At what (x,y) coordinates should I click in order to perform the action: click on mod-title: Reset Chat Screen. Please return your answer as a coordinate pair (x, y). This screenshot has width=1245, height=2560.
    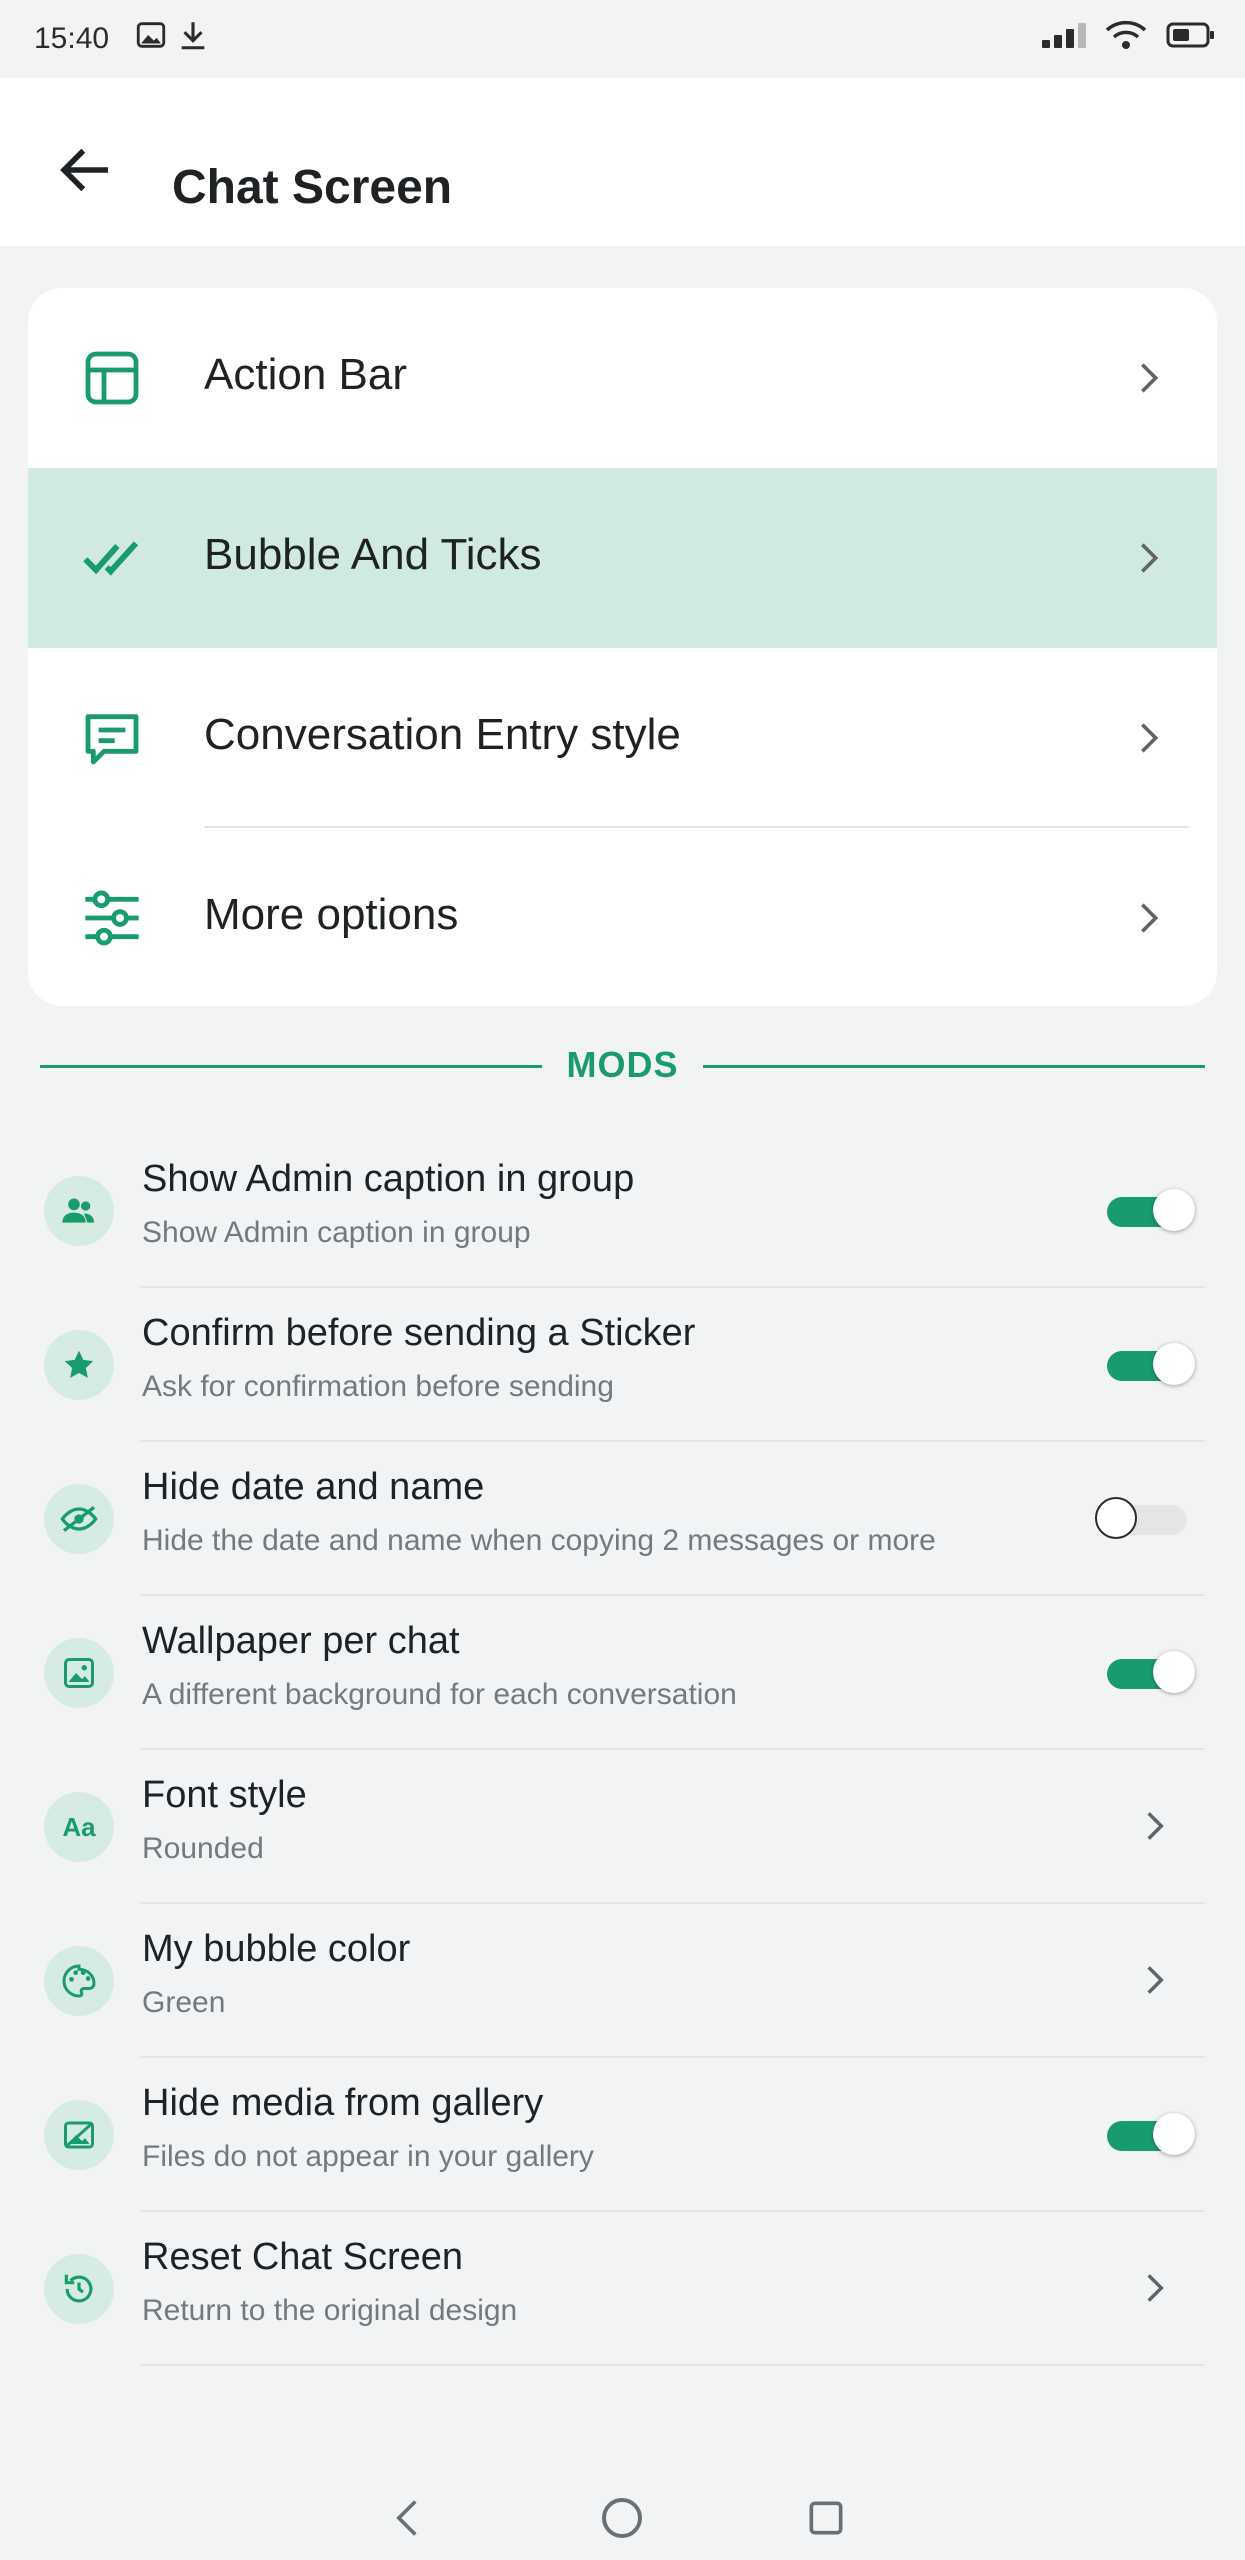
    Looking at the image, I should click on (303, 2257).